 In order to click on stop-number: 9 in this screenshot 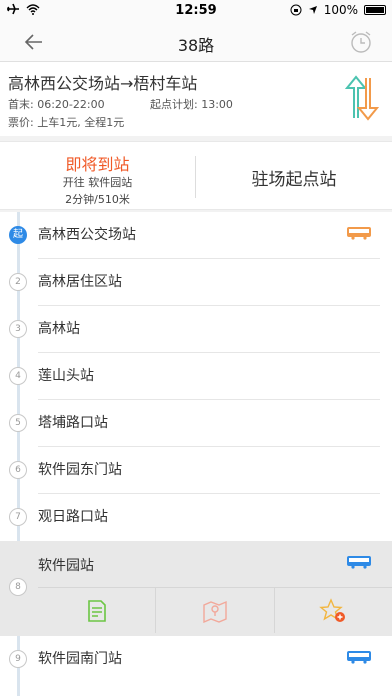, I will do `click(18, 659)`.